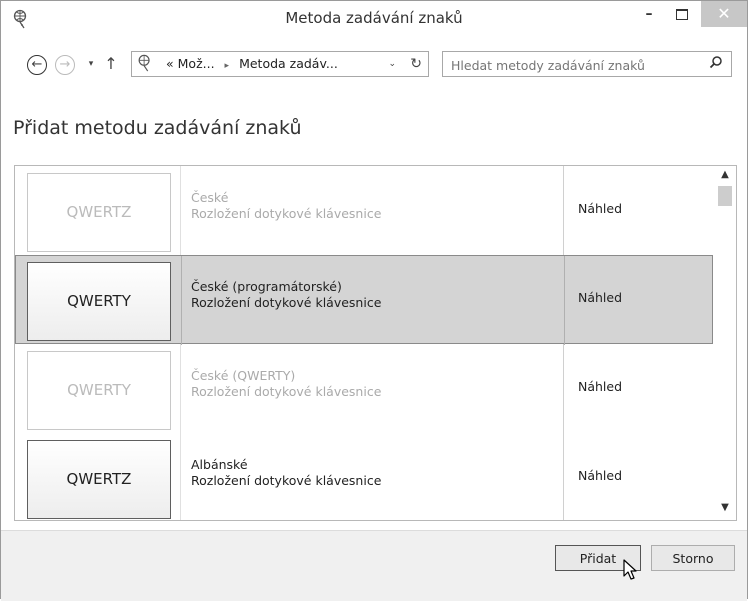 The height and width of the screenshot is (601, 750). Describe the element at coordinates (693, 558) in the screenshot. I see `cancel-button: Storno` at that location.